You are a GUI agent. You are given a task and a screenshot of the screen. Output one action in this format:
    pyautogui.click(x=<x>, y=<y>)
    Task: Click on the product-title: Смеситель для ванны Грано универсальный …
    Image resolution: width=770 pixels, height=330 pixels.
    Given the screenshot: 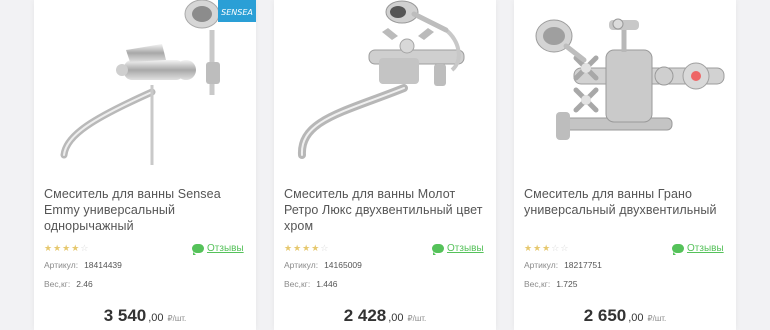 What is the action you would take?
    pyautogui.click(x=626, y=202)
    